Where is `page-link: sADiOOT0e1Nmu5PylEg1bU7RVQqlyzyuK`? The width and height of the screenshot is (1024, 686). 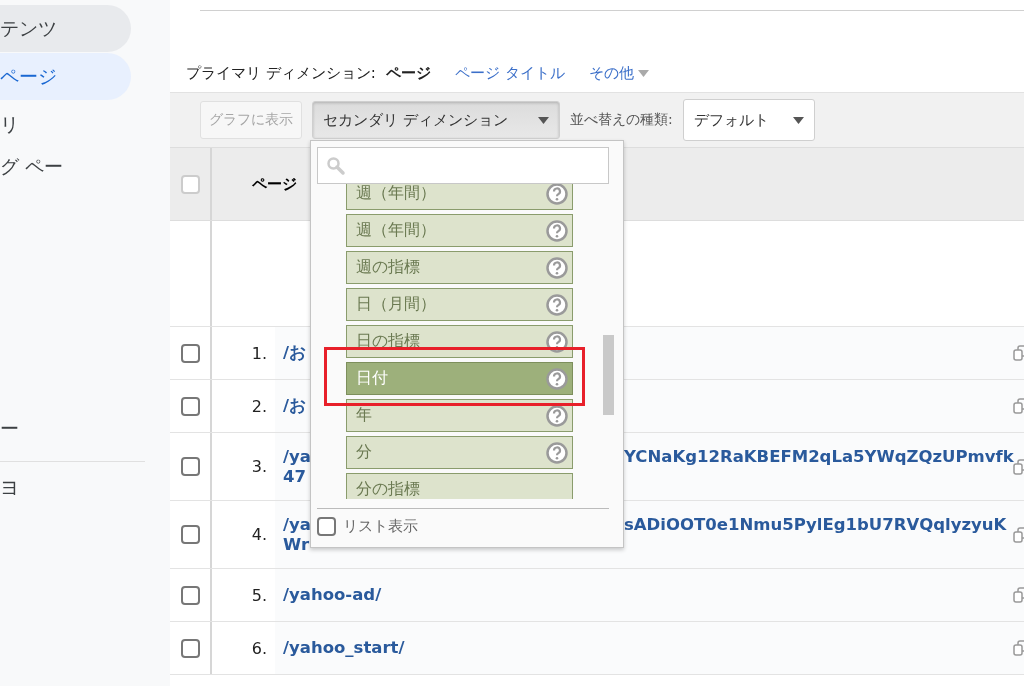 page-link: sADiOOT0e1Nmu5PylEg1bU7RVQqlyzyuK is located at coordinates (815, 524).